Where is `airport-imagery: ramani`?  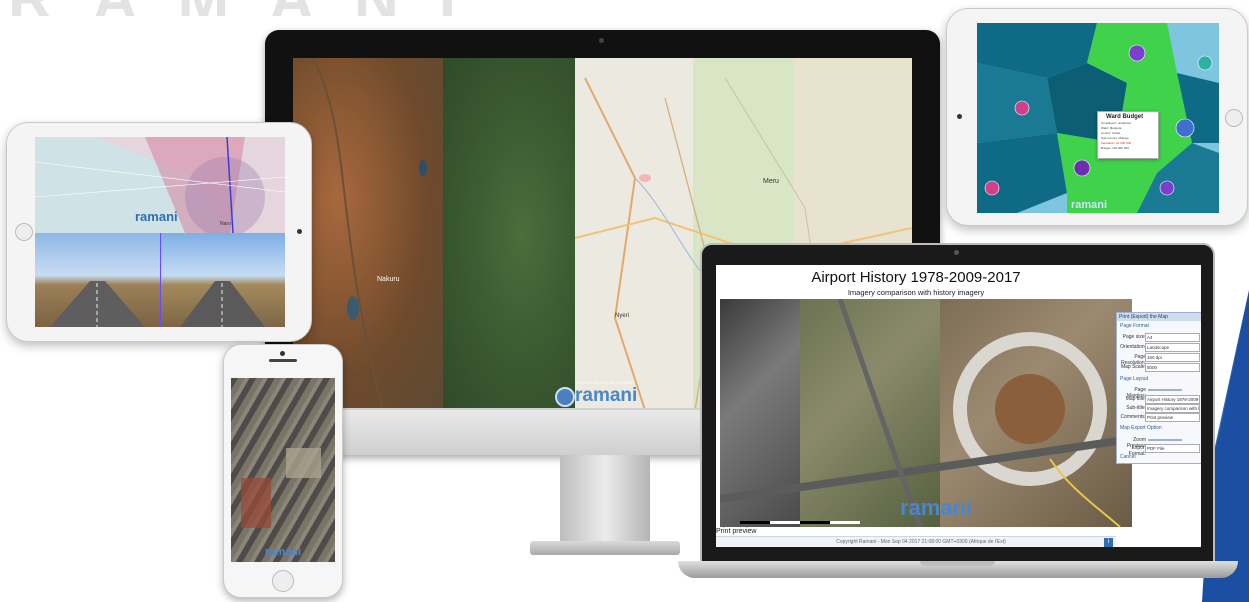 airport-imagery: ramani is located at coordinates (926, 413).